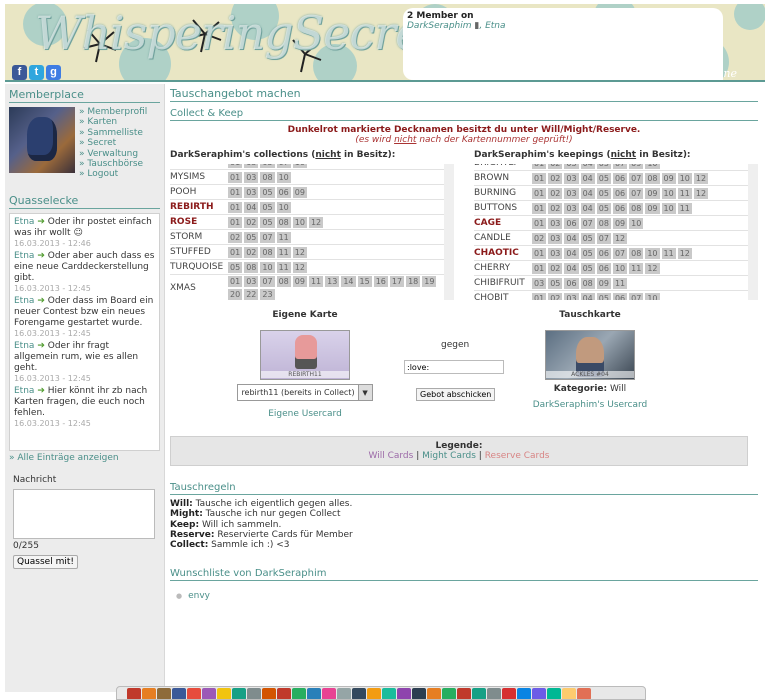 Image resolution: width=768 pixels, height=700 pixels. I want to click on table-row: BROWN 01 02 03 04 05 06 07 08 09 10 12, so click(611, 178).